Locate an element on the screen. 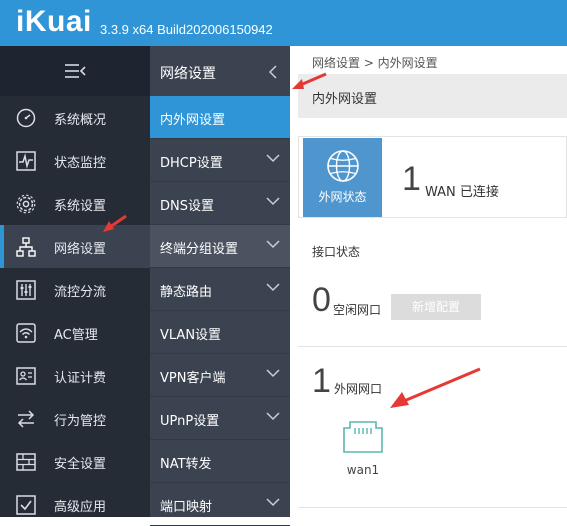 The width and height of the screenshot is (567, 526). sidebar-item-flow-control: 流控分流 is located at coordinates (75, 289).